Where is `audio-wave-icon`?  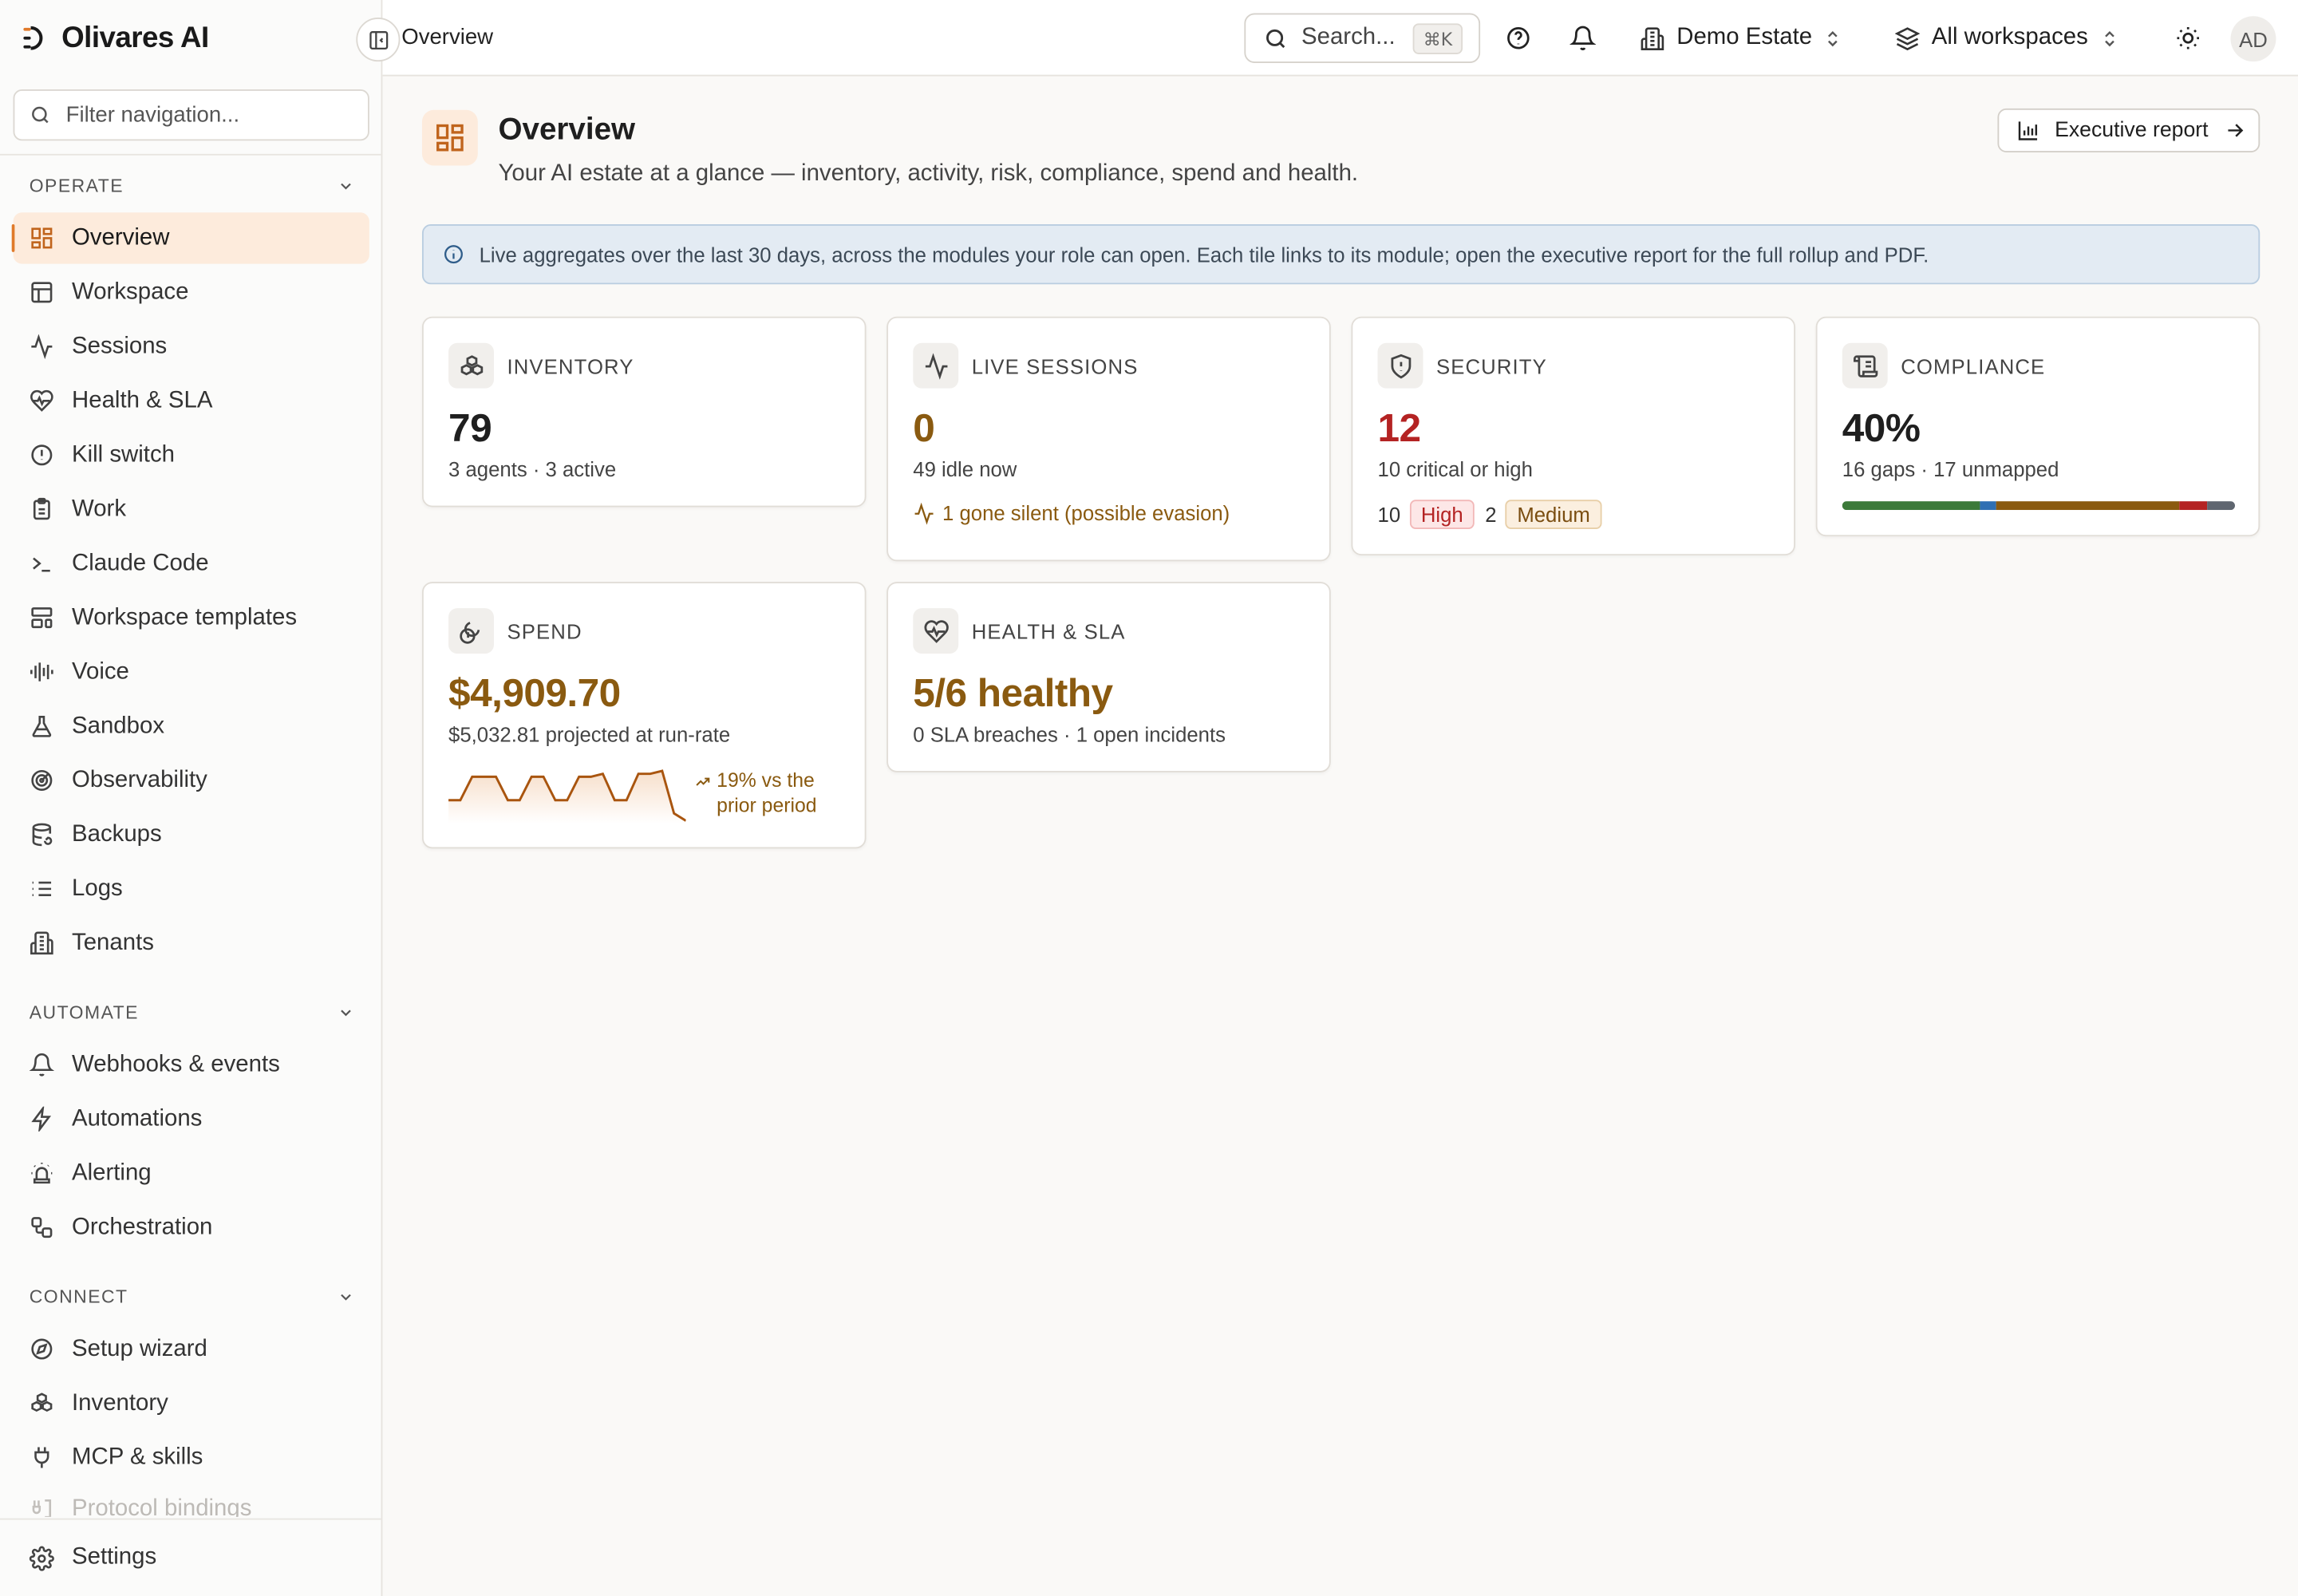 audio-wave-icon is located at coordinates (42, 671).